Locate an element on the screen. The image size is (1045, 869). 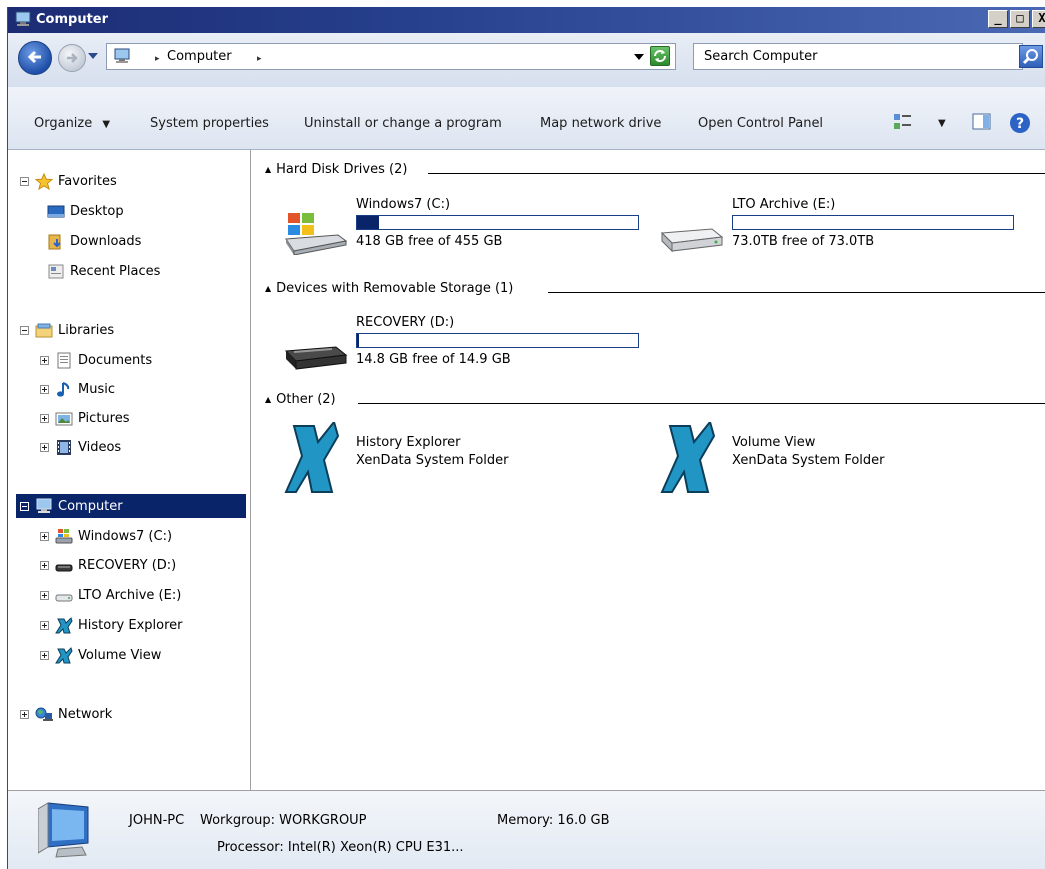
search-icon is located at coordinates (1030, 57).